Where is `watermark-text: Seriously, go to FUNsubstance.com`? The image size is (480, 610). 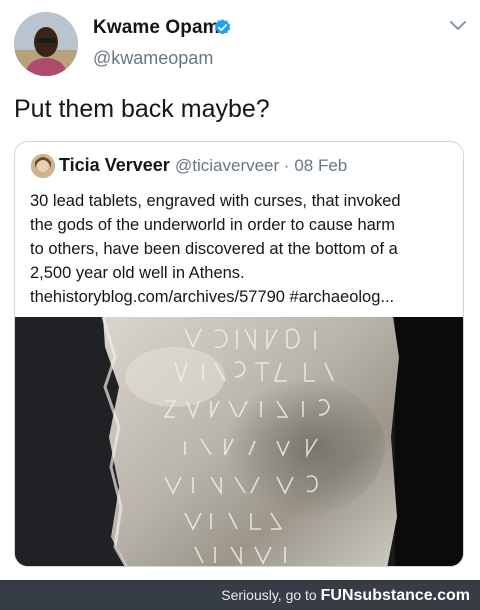 watermark-text: Seriously, go to FUNsubstance.com is located at coordinates (345, 596).